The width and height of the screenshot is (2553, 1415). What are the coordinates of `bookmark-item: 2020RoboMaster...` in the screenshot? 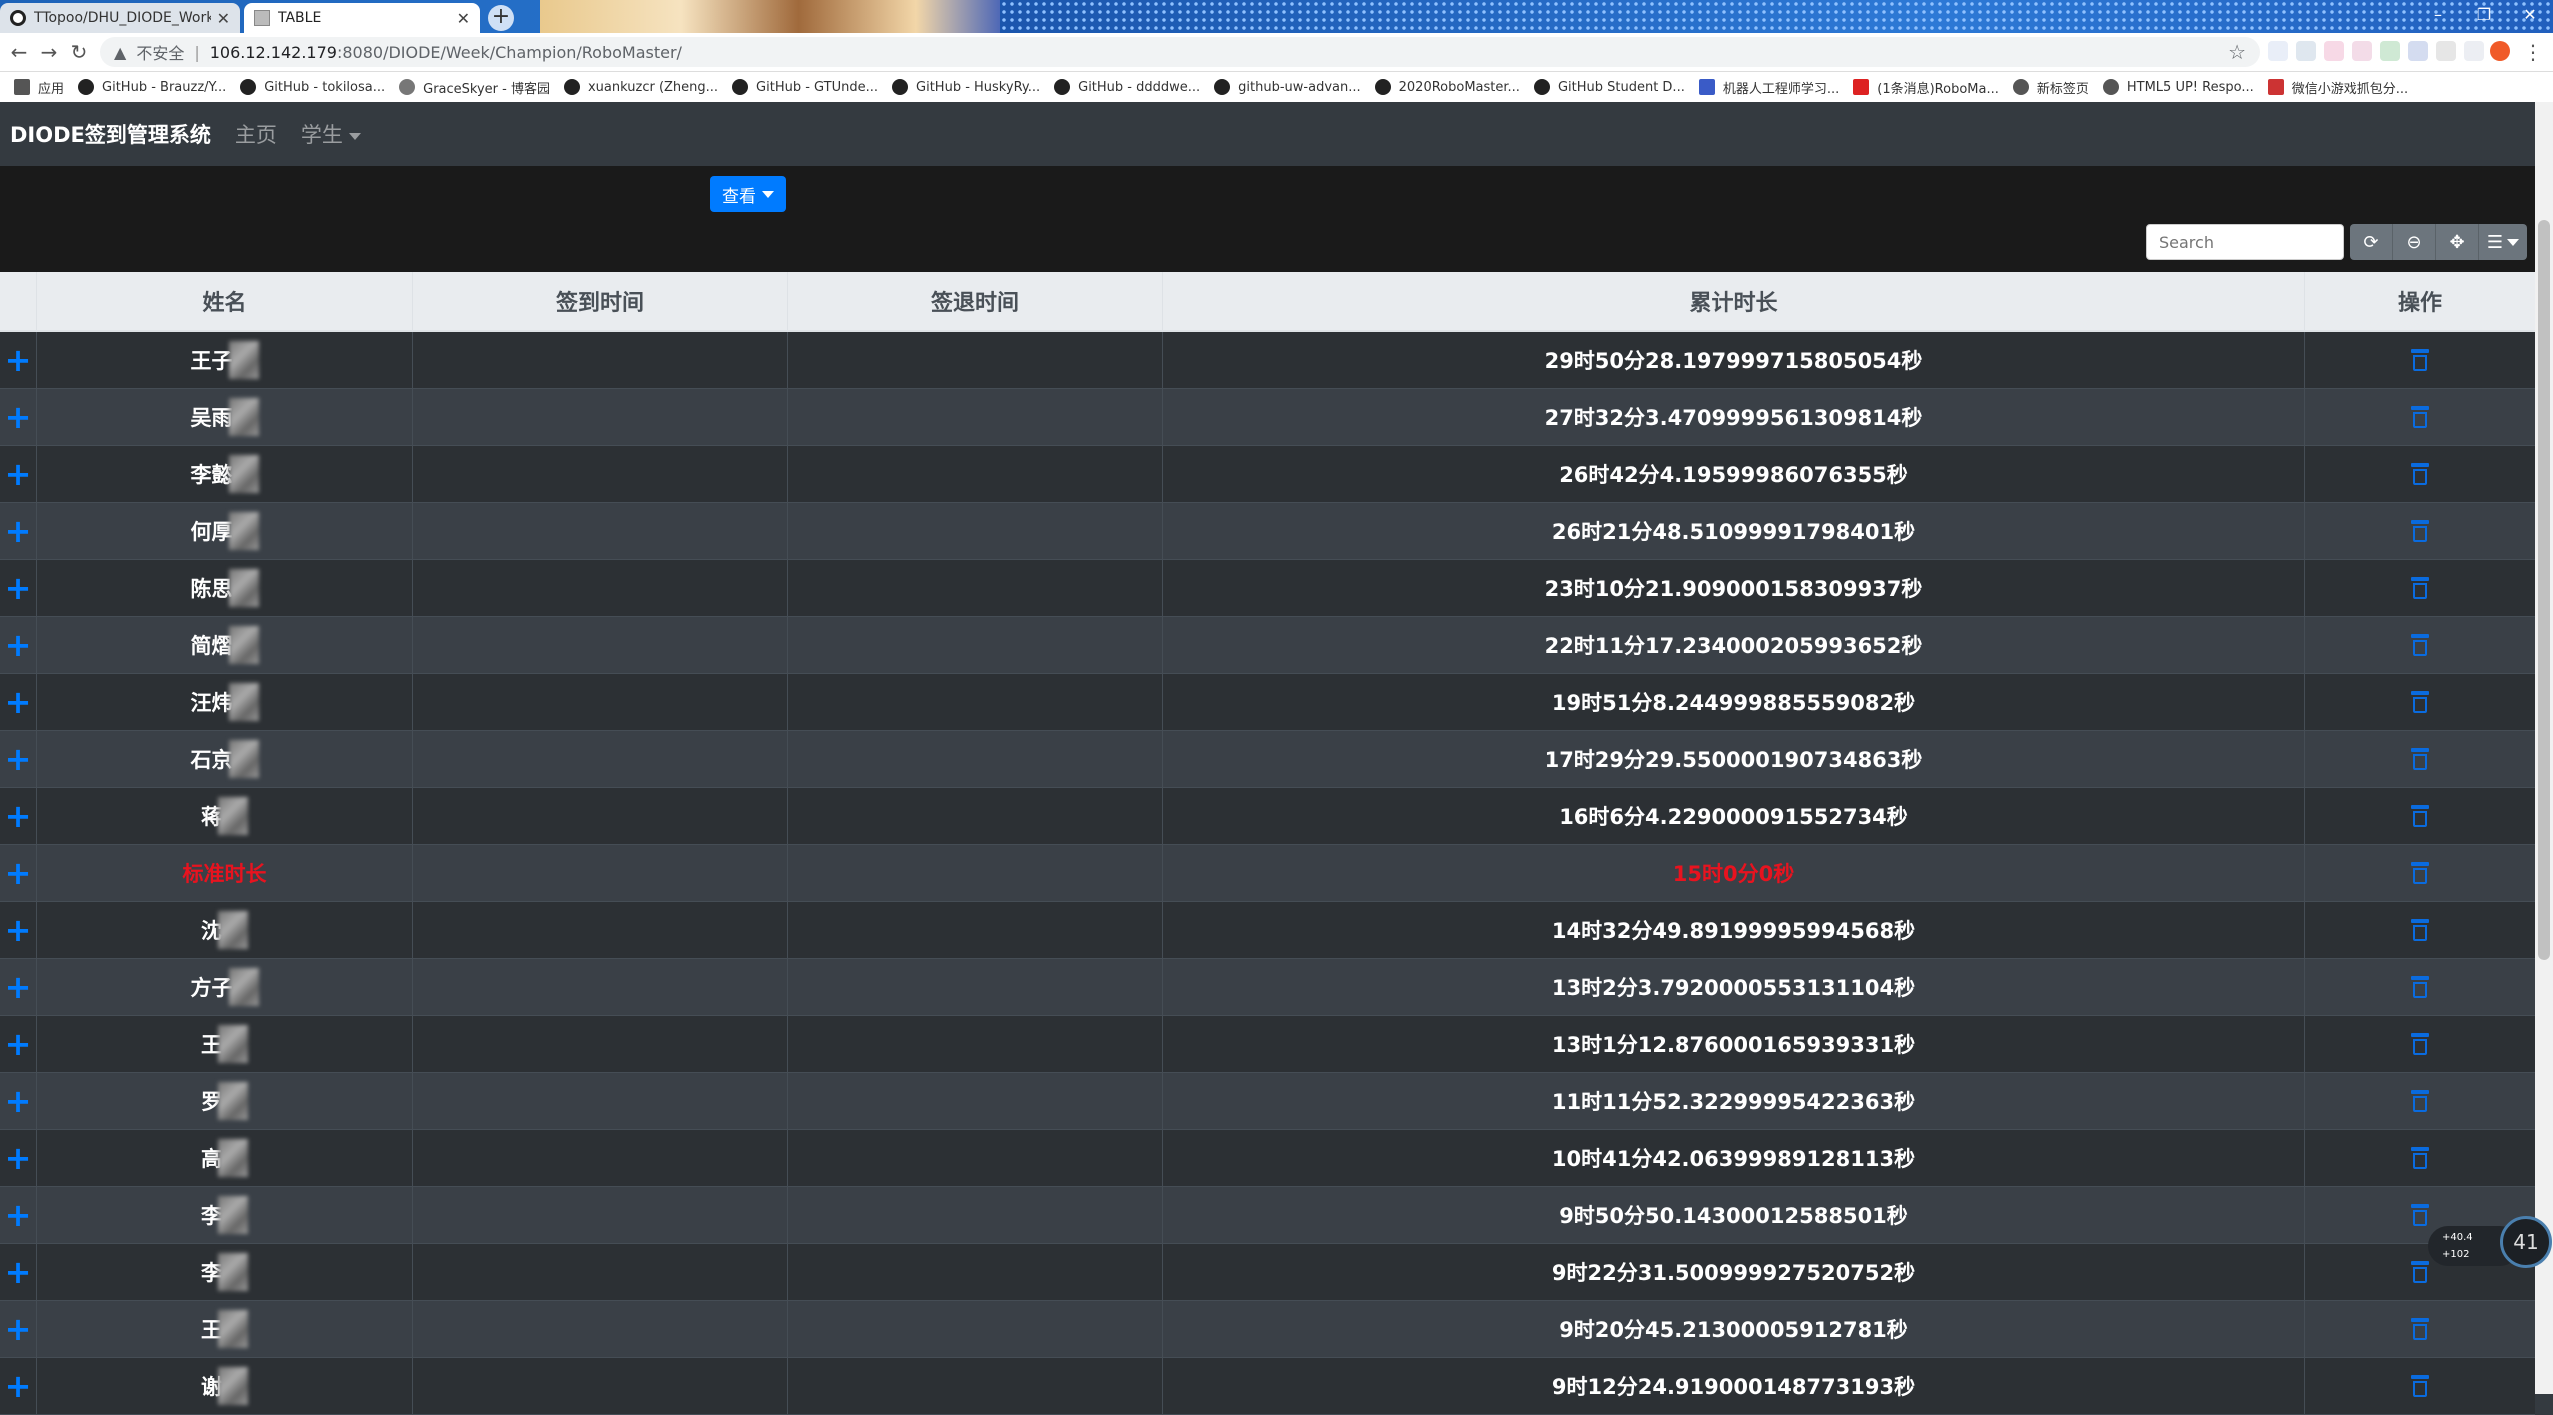 It's located at (1447, 87).